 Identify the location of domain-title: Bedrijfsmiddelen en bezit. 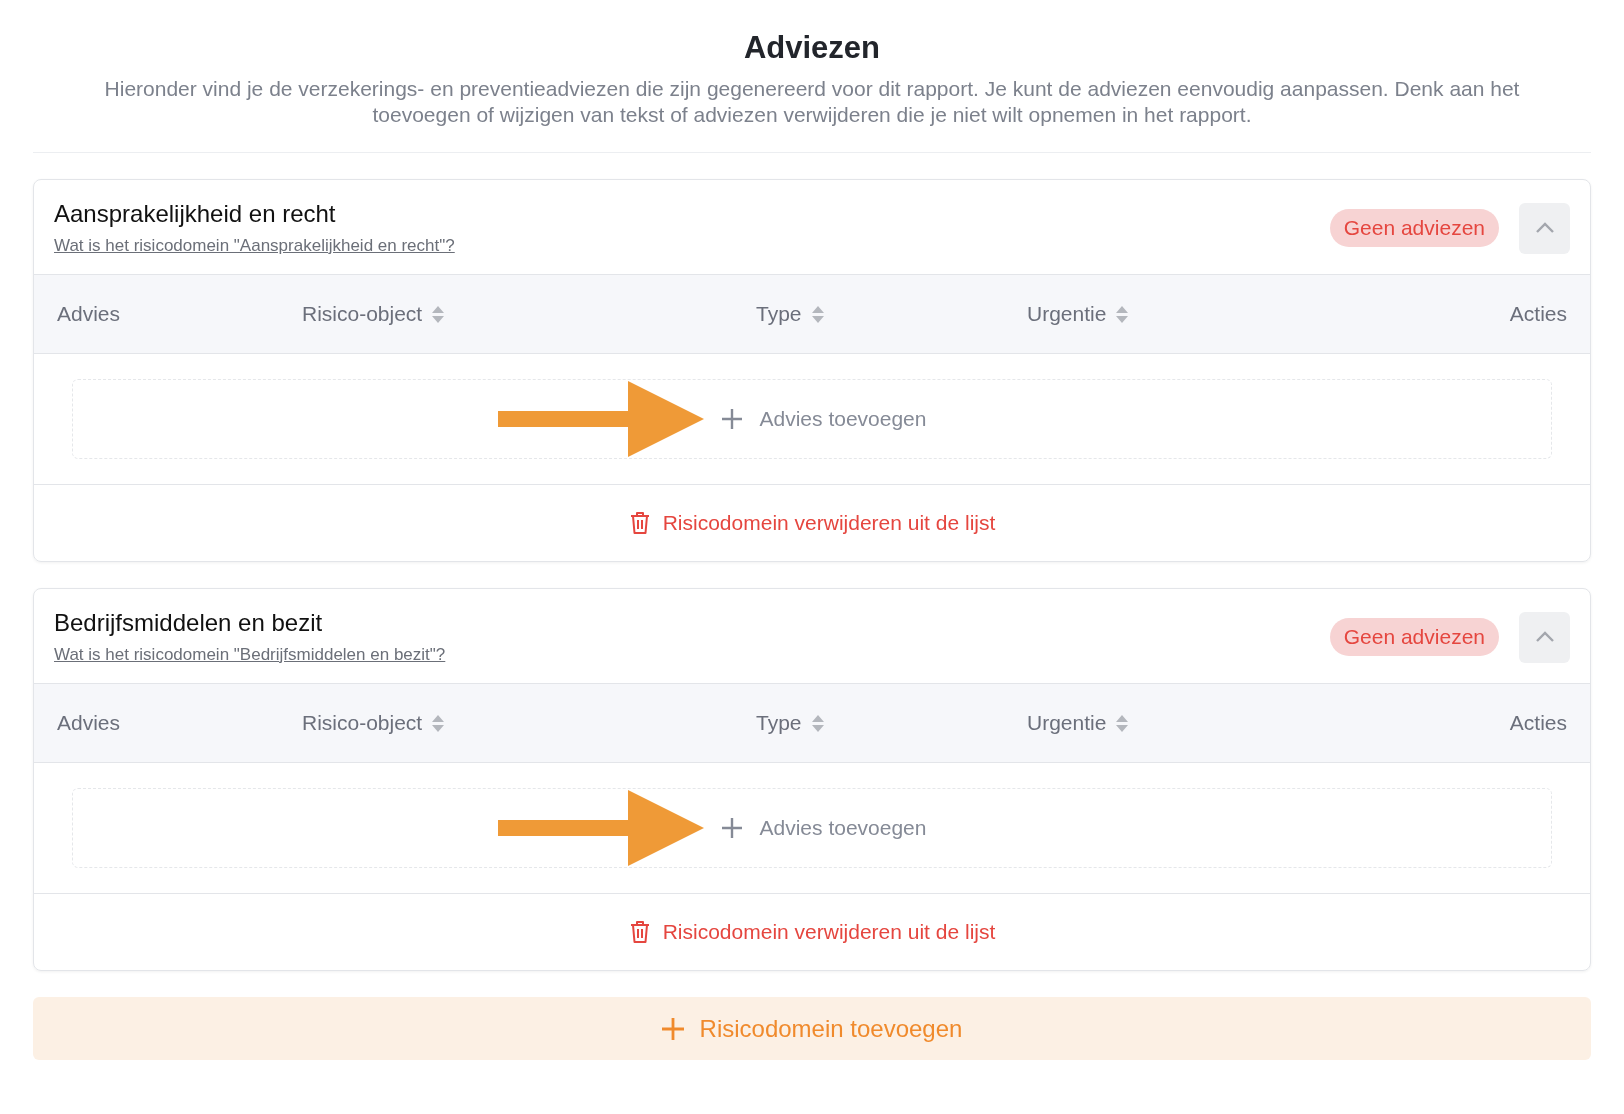
(189, 623).